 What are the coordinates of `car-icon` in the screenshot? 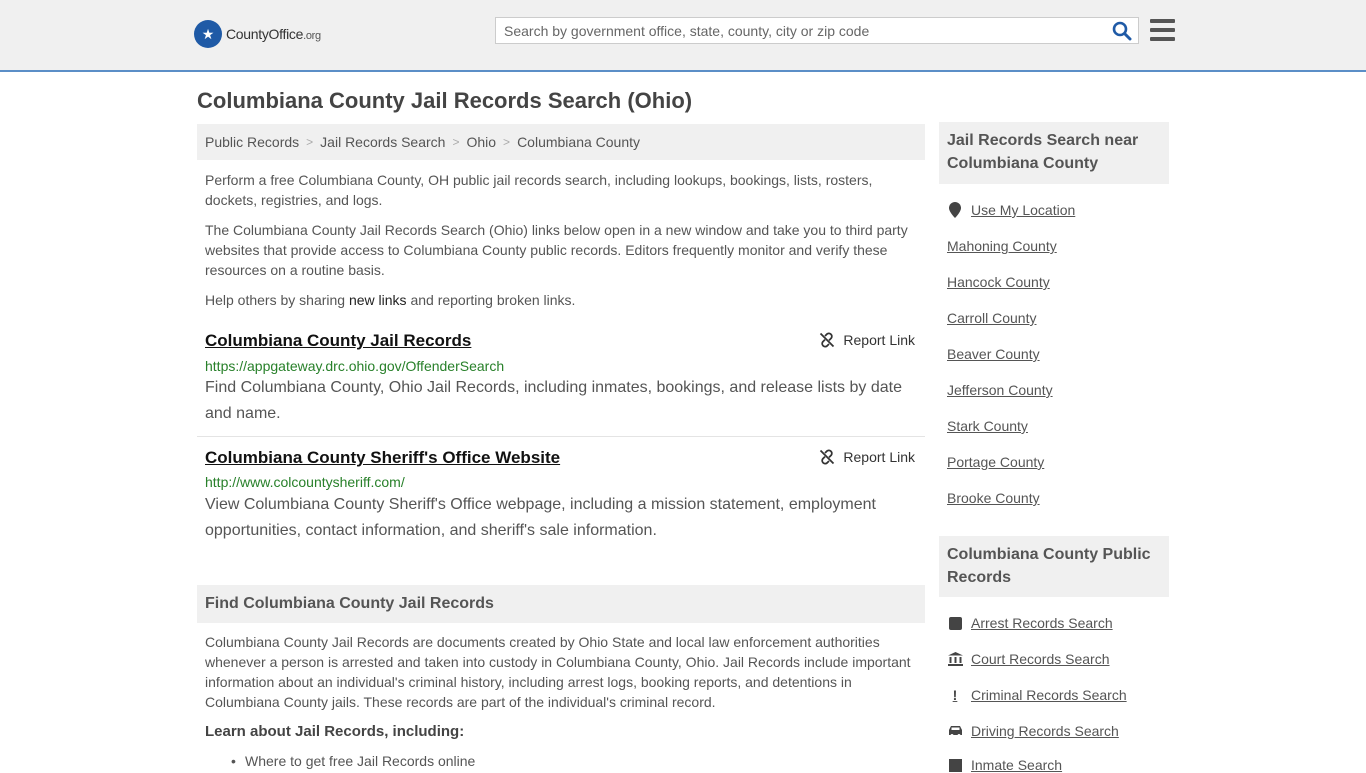 It's located at (955, 731).